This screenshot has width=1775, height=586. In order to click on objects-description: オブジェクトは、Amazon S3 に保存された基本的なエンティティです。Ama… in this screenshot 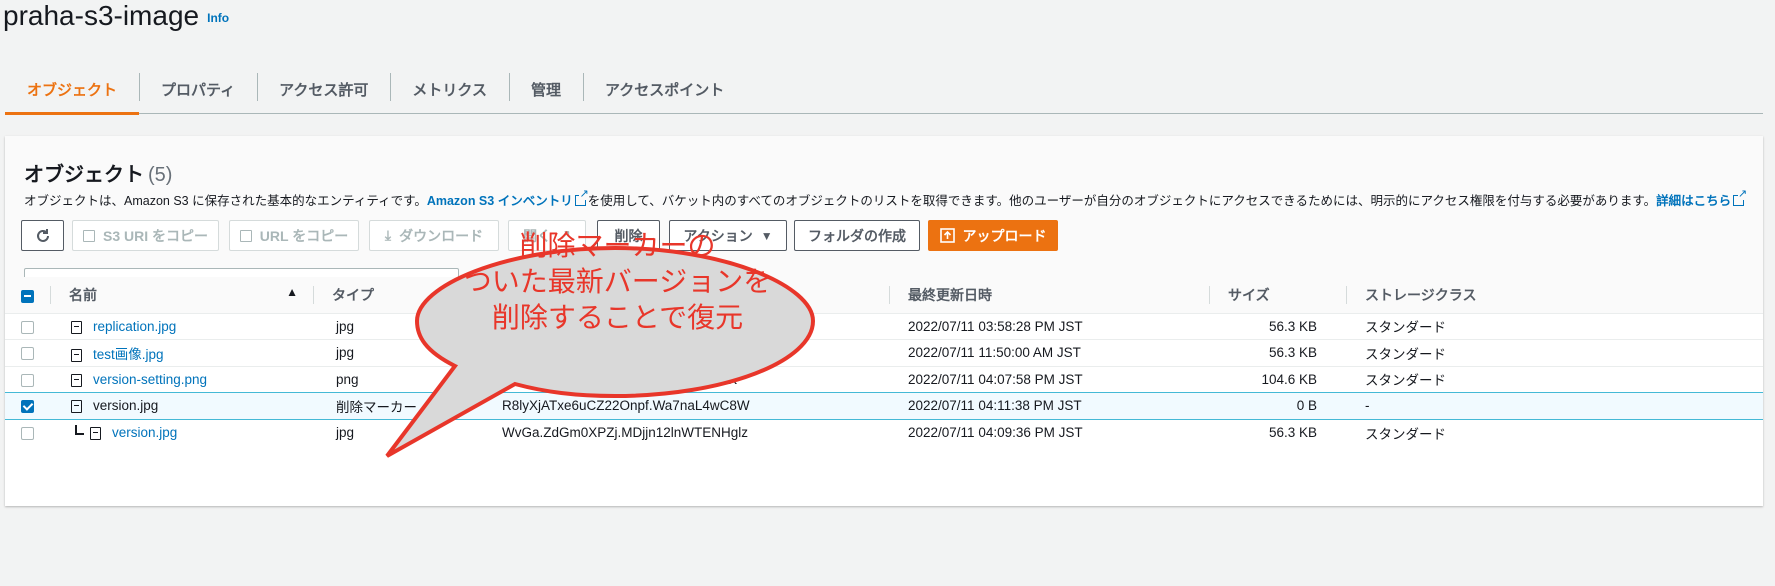, I will do `click(886, 199)`.